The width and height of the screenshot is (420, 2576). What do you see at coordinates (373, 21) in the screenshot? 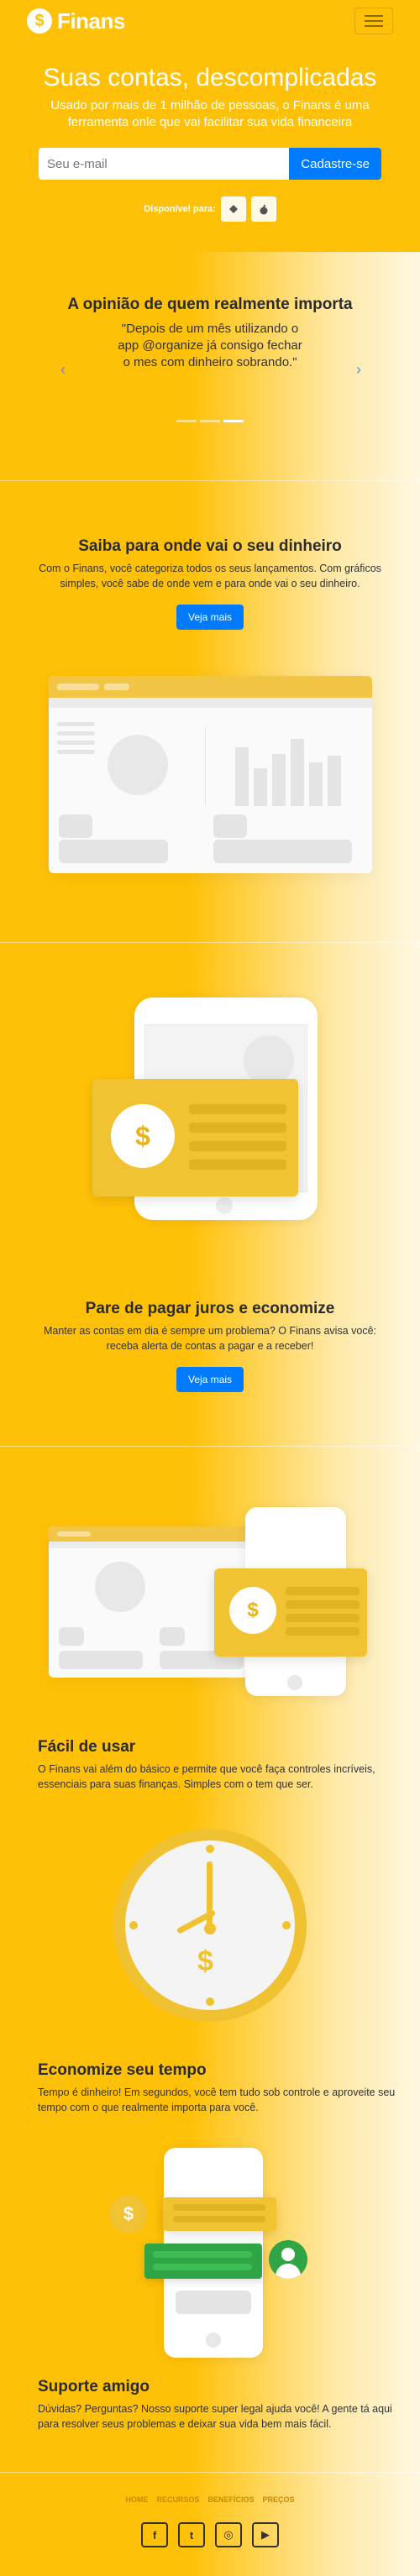
I see `hamburger-icon` at bounding box center [373, 21].